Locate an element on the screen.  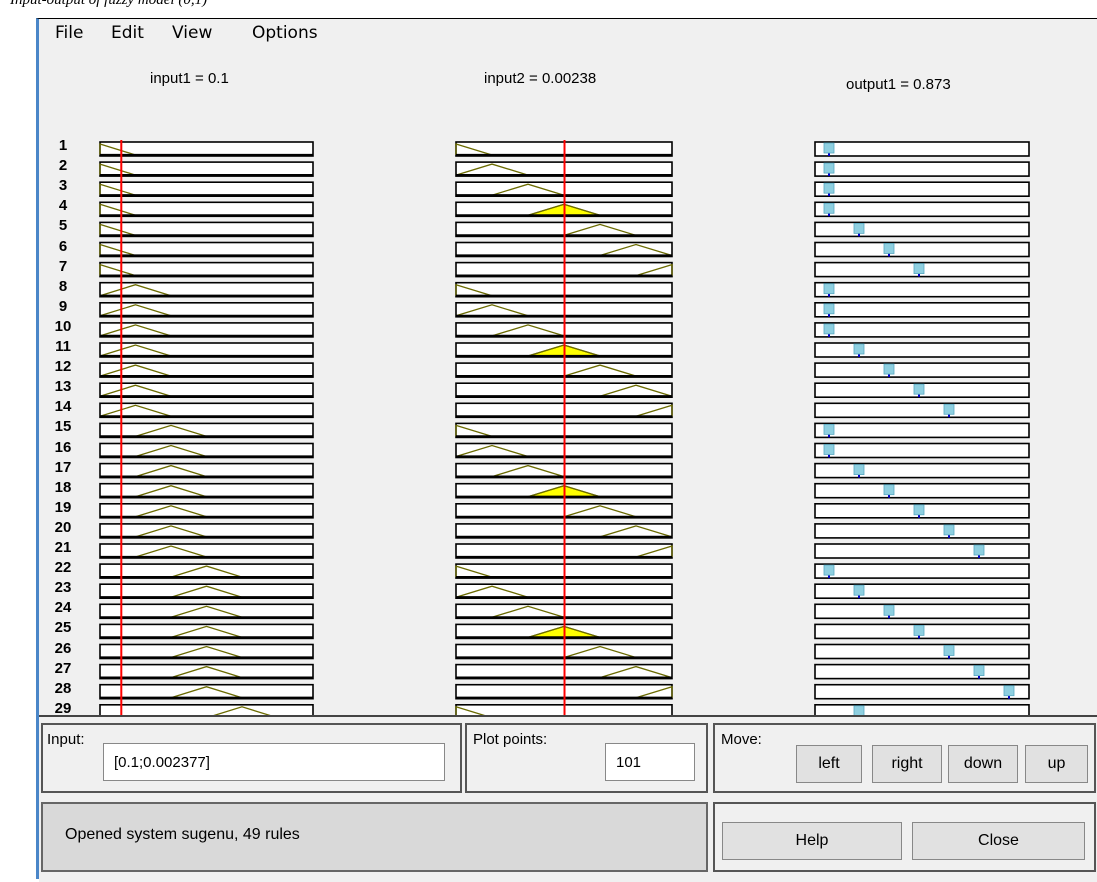
input-label: Input: is located at coordinates (66, 739).